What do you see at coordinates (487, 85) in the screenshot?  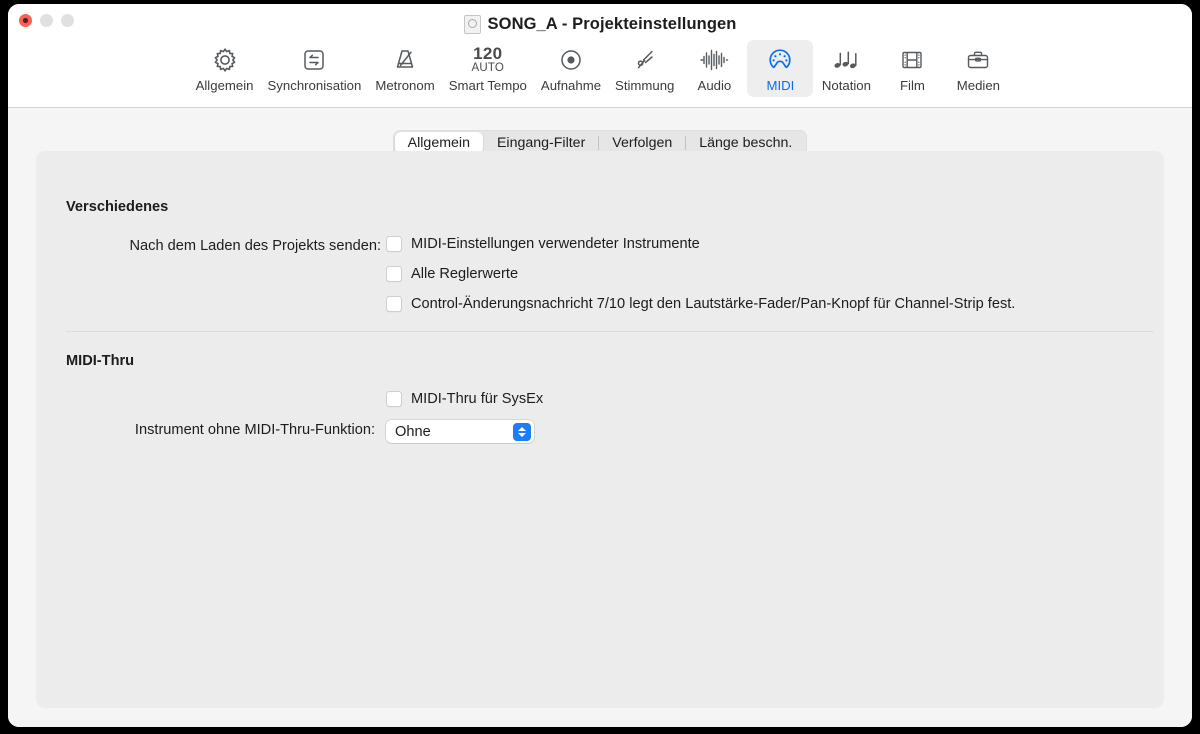 I see `toolbar-label: Smart Tempo` at bounding box center [487, 85].